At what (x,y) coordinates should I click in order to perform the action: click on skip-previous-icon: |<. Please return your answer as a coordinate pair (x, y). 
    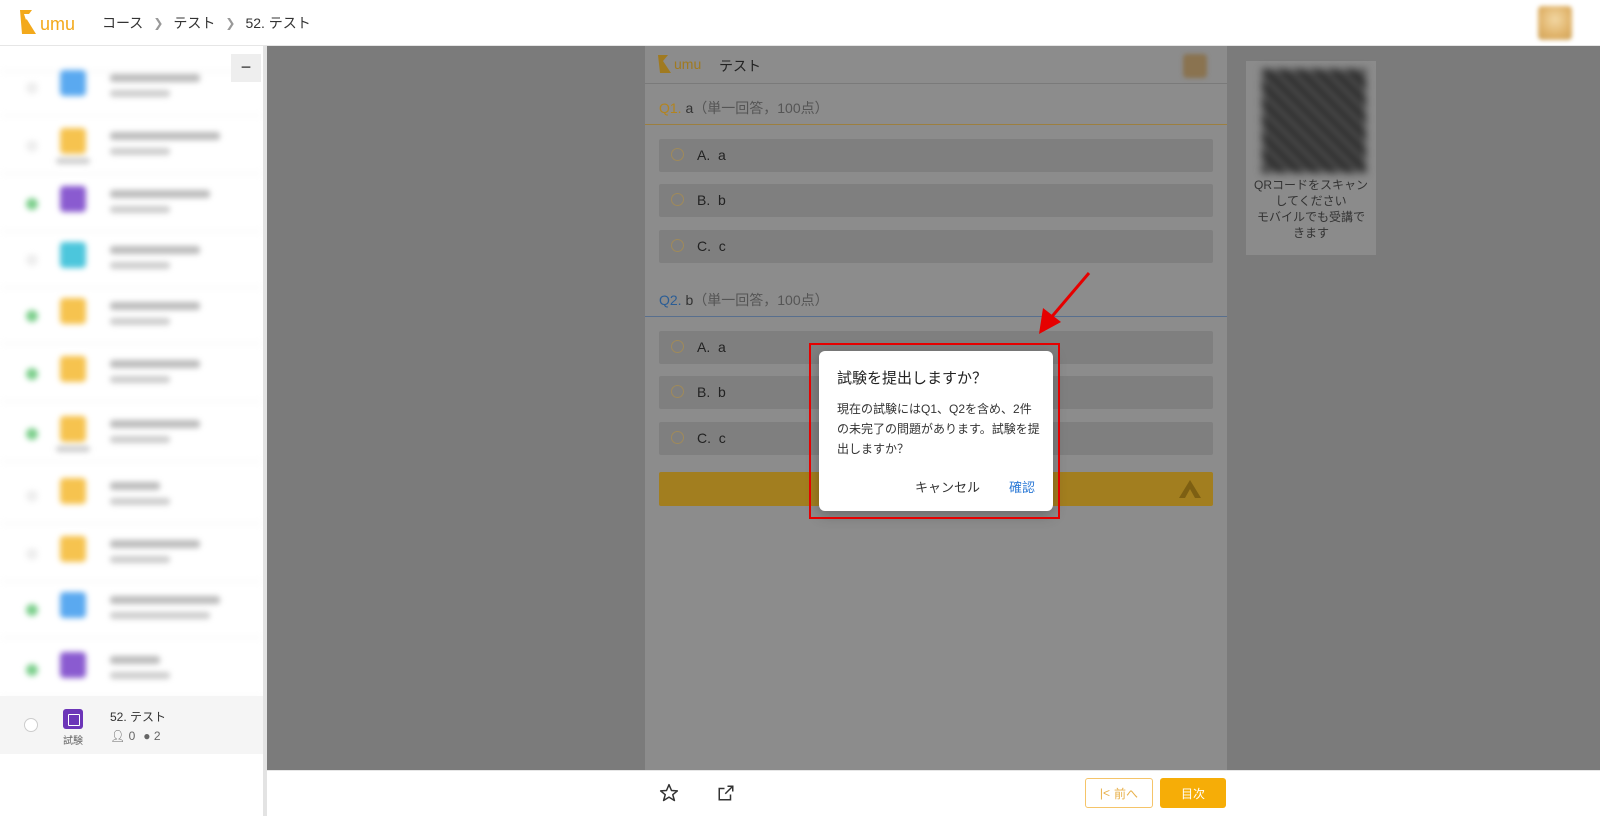
    Looking at the image, I should click on (1105, 793).